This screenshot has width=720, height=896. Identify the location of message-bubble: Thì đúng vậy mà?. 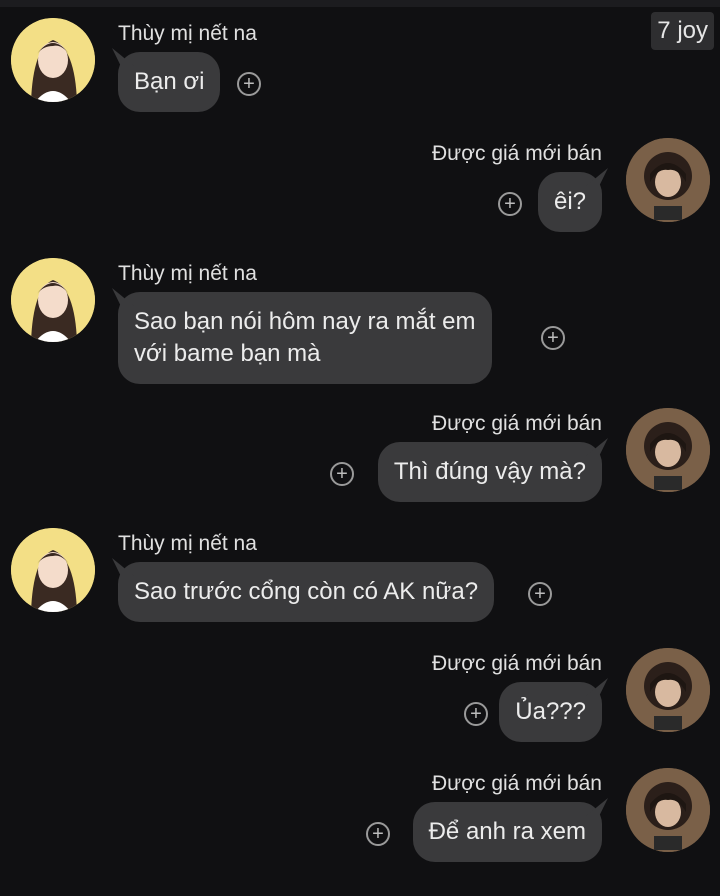
(489, 472).